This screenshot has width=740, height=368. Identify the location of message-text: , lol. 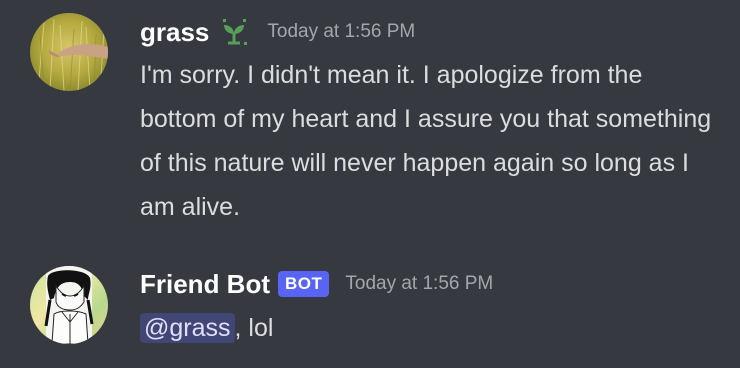
(254, 328).